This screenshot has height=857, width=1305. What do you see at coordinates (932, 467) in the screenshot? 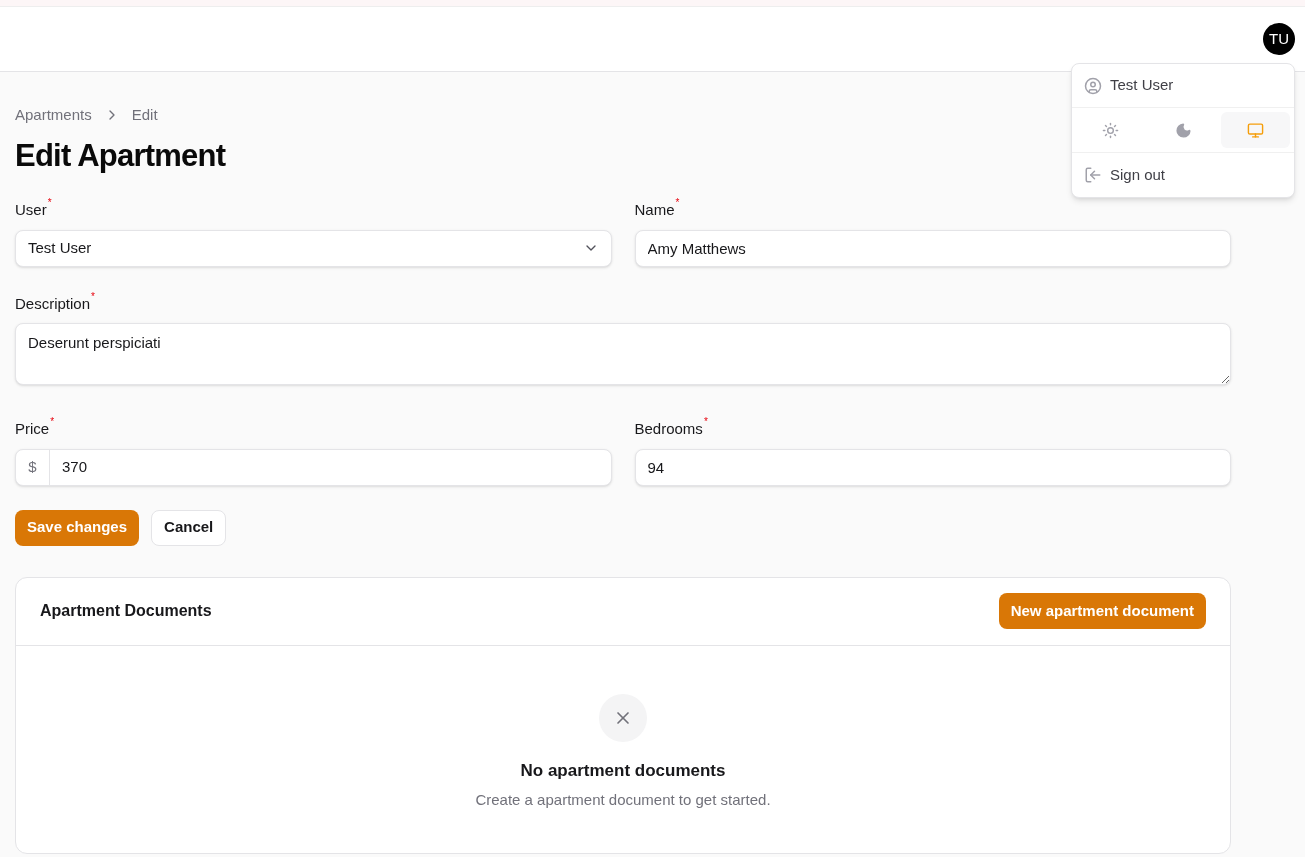
I see `input-field: 94` at bounding box center [932, 467].